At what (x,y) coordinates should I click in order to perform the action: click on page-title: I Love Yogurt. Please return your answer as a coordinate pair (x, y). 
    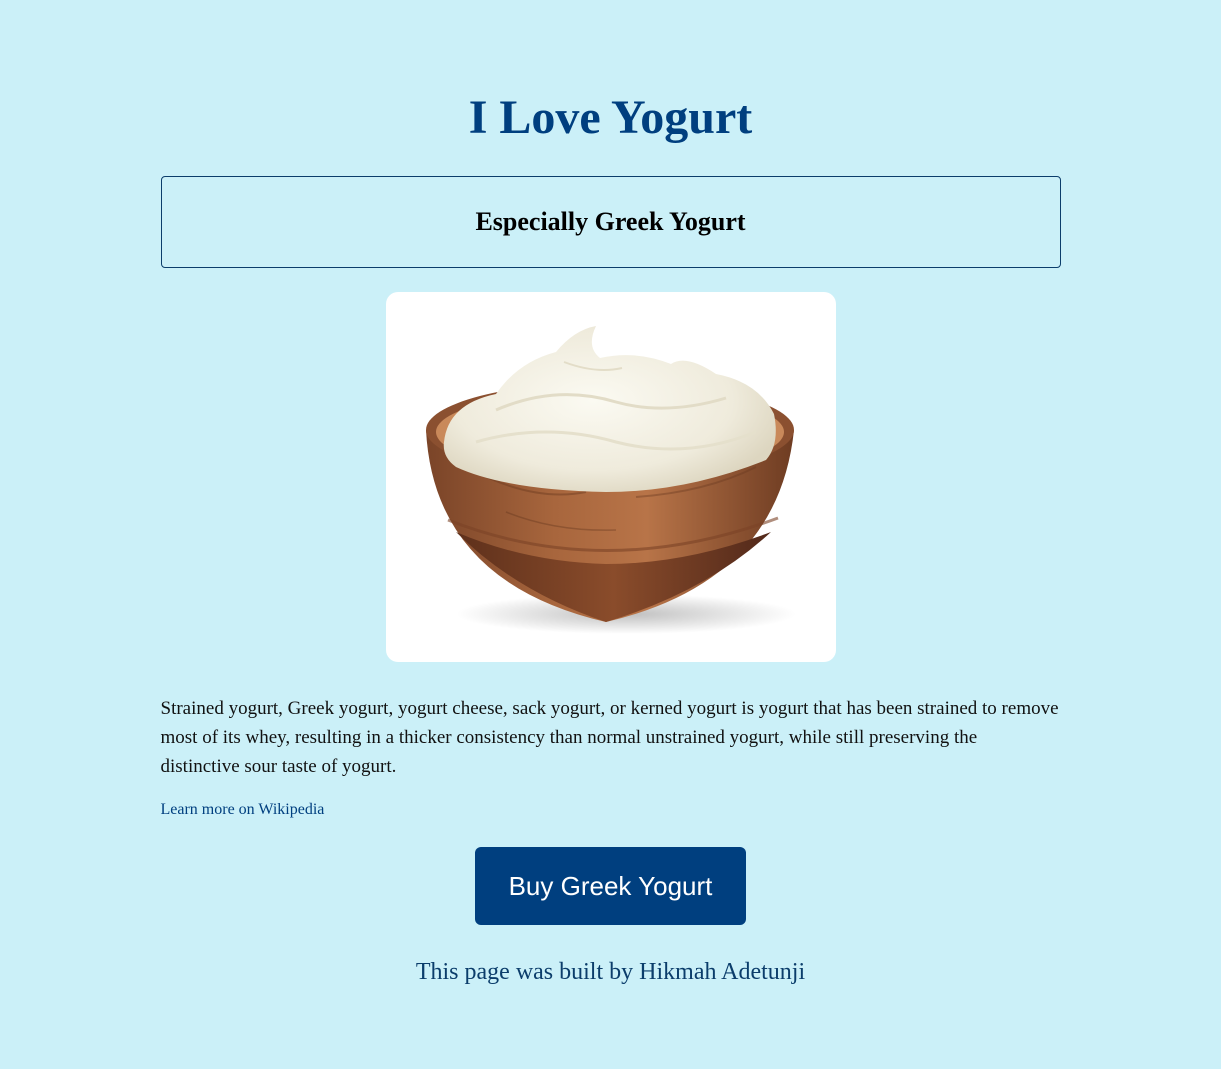
    Looking at the image, I should click on (610, 117).